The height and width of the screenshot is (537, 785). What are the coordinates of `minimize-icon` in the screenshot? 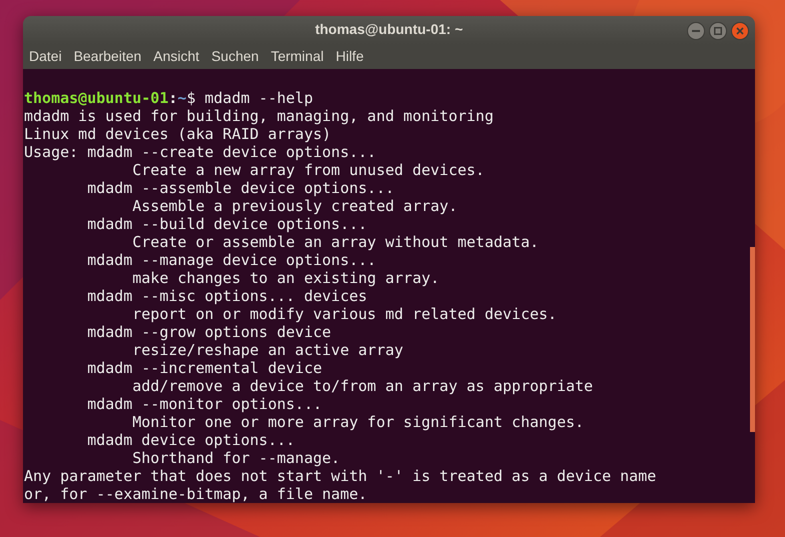 It's located at (696, 31).